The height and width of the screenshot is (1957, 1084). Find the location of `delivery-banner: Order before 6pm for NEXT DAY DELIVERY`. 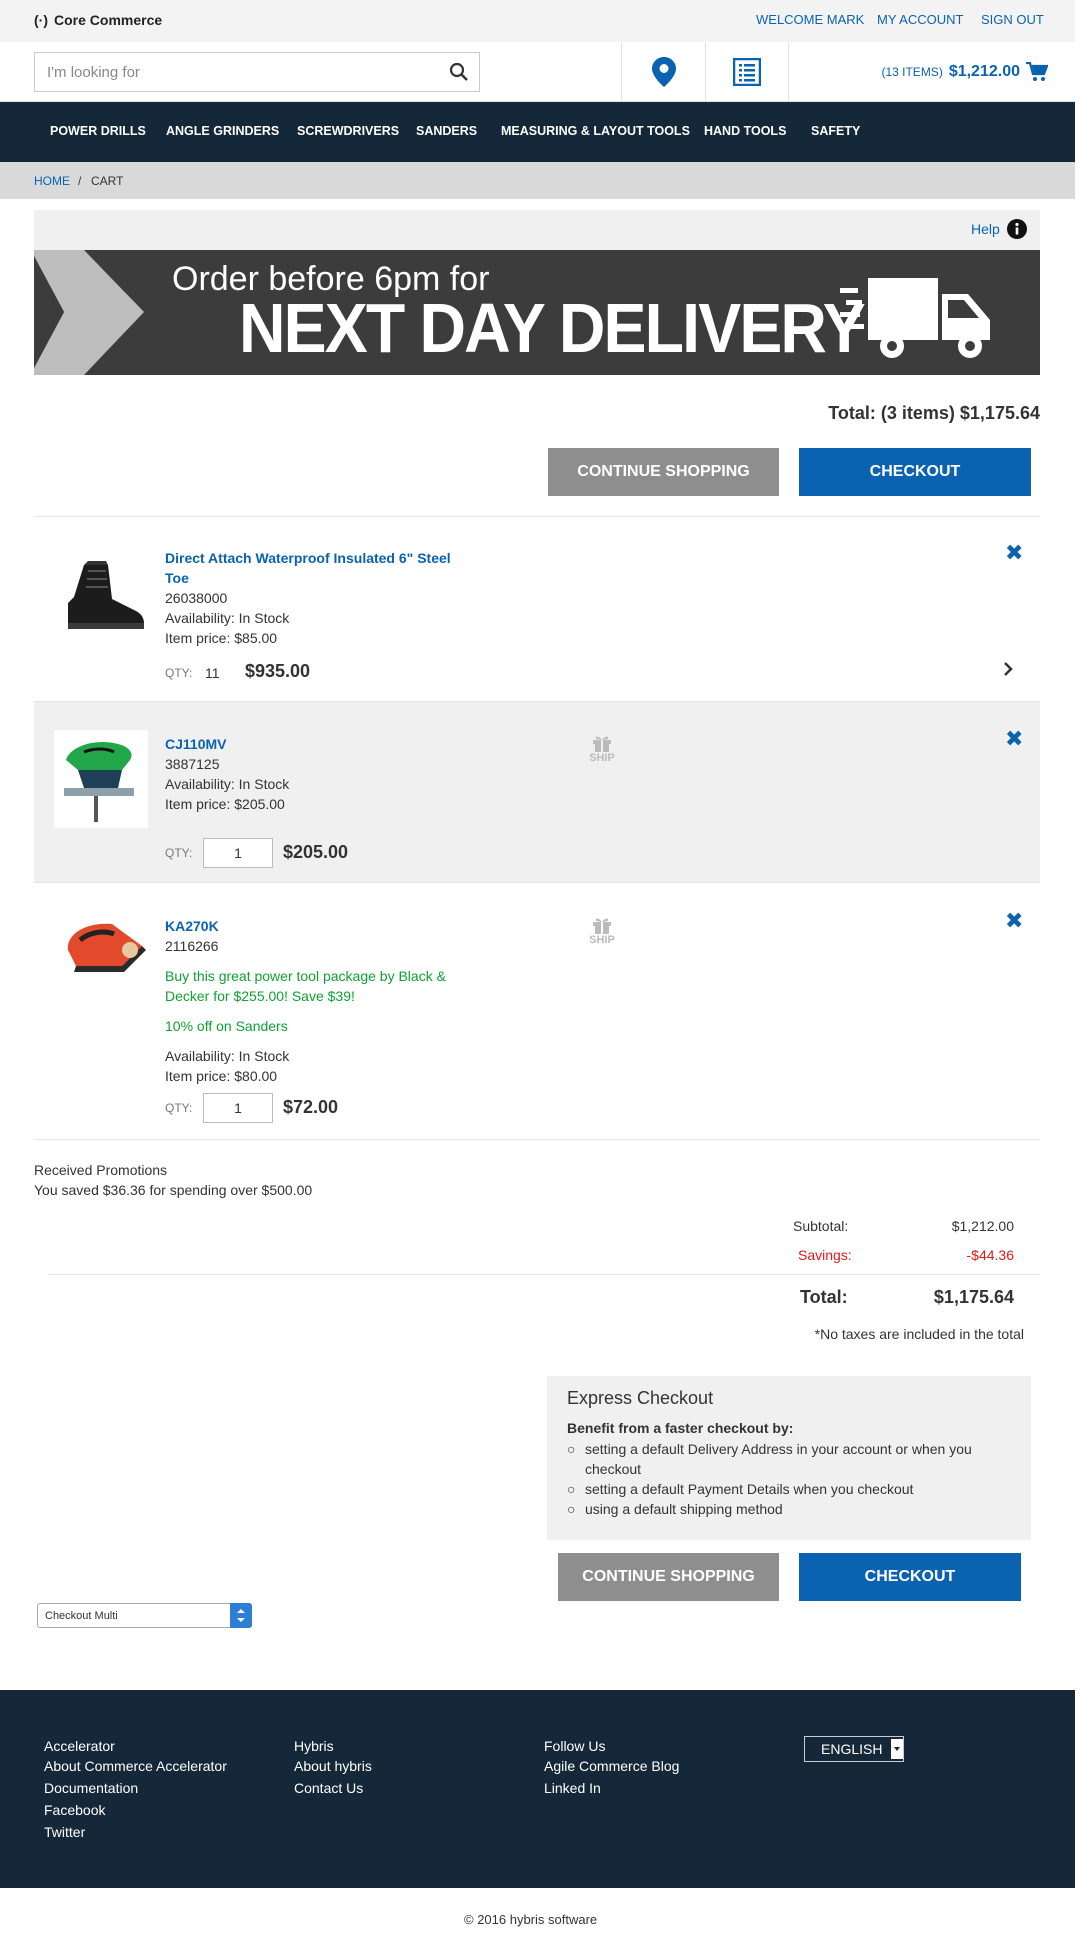

delivery-banner: Order before 6pm for NEXT DAY DELIVERY is located at coordinates (537, 312).